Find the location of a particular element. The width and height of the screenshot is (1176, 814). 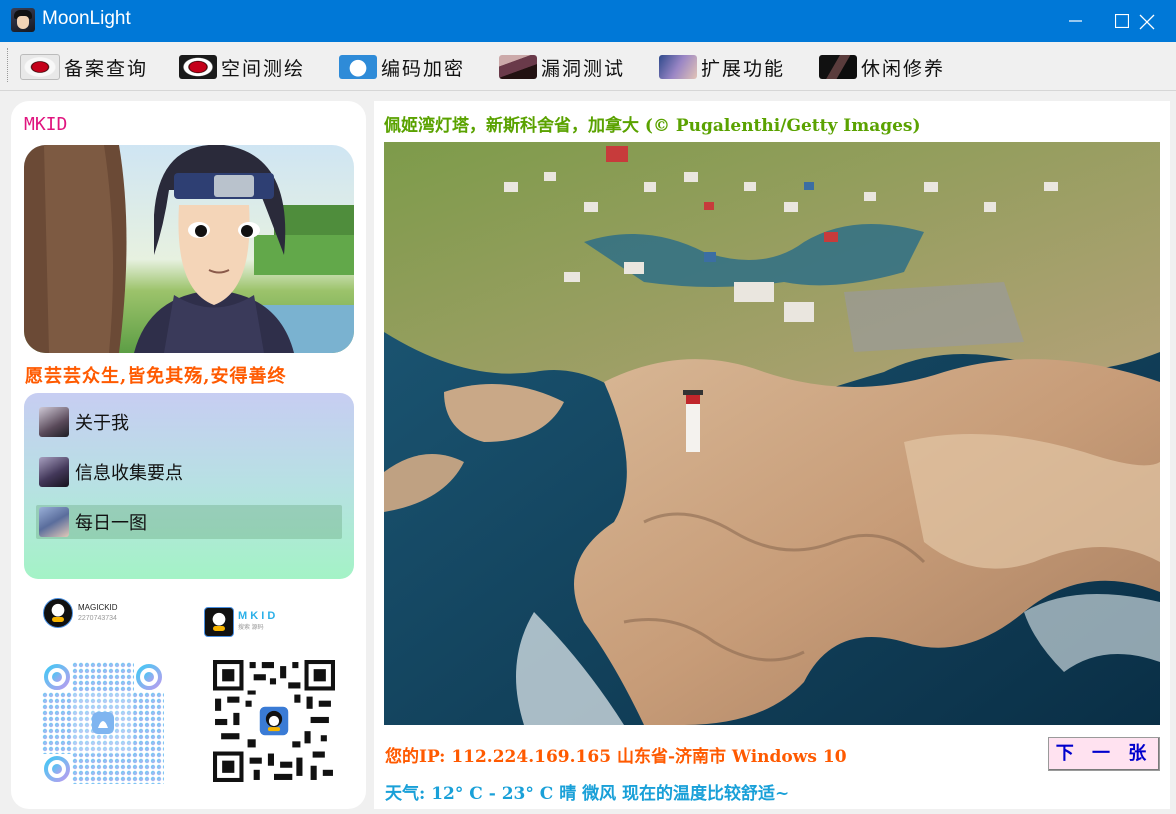

sidebar-item-about-me: 关于我 is located at coordinates (189, 422).